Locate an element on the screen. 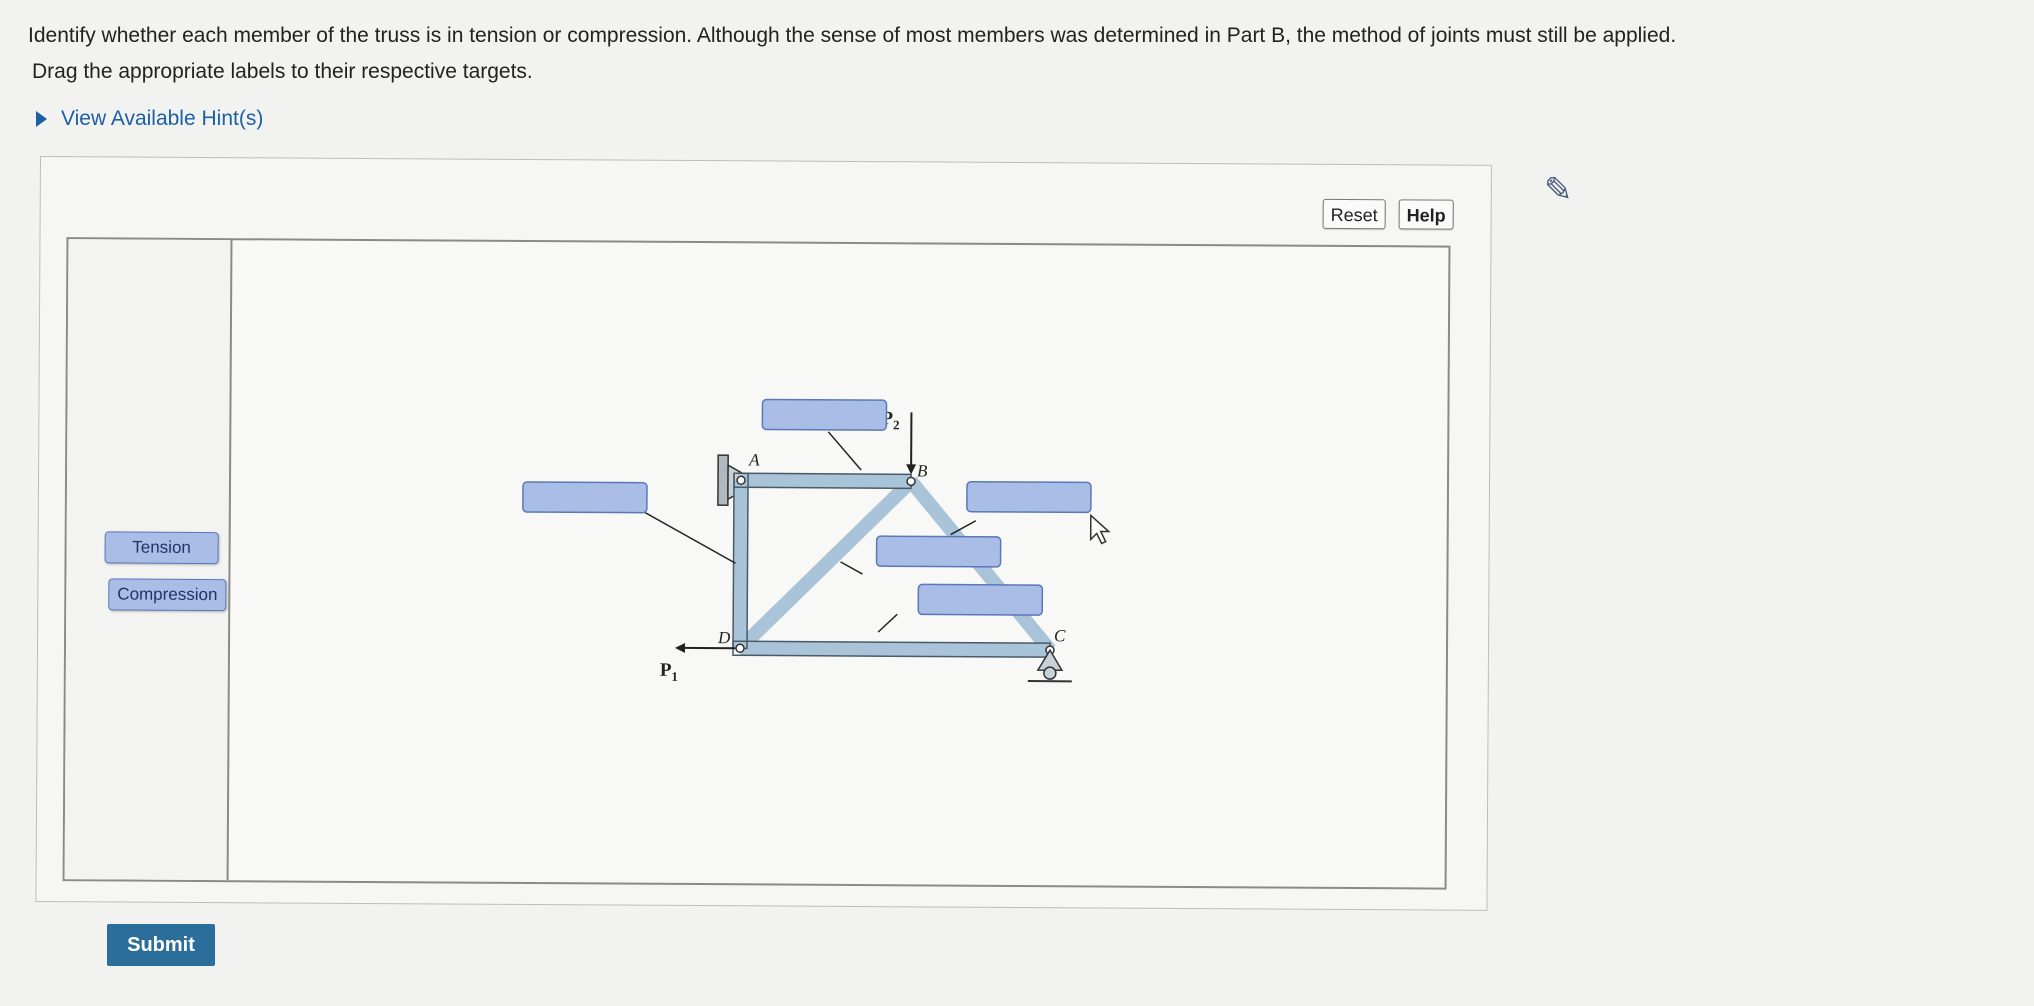 The height and width of the screenshot is (1006, 2034). drop-target-ab is located at coordinates (824, 414).